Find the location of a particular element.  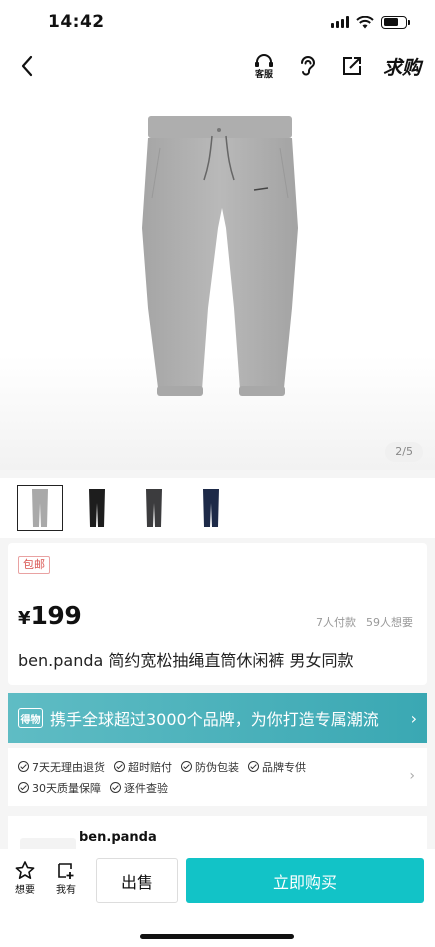

customer-service-label: 客服 is located at coordinates (263, 75).